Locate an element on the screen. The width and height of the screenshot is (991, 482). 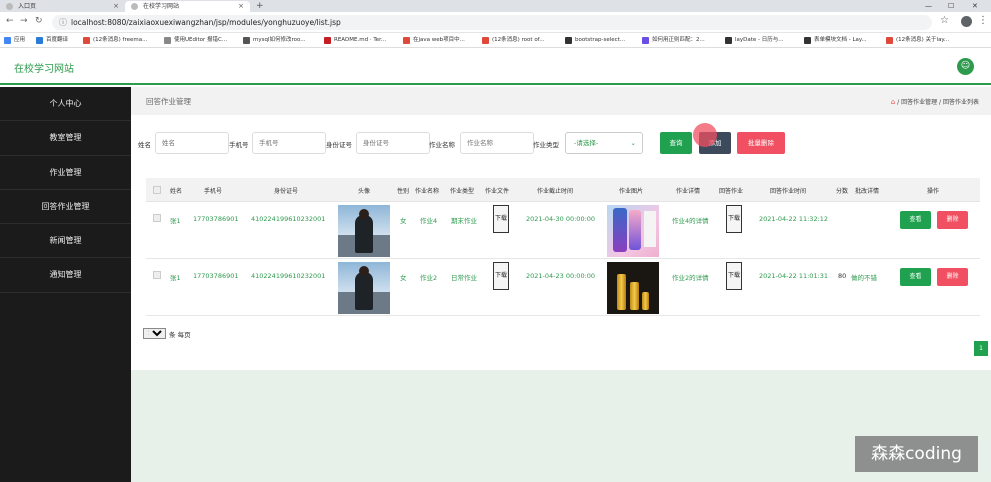
page-number-button: 1 is located at coordinates (981, 348).